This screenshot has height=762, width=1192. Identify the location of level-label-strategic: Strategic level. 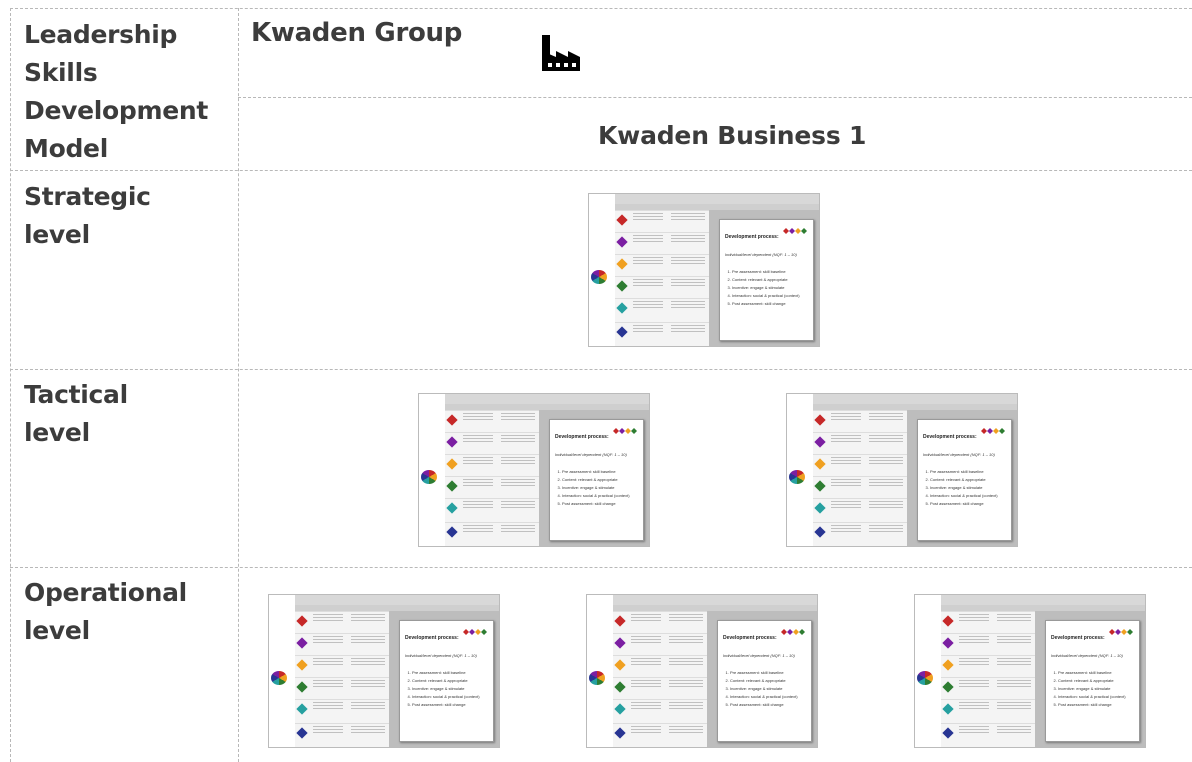
(87, 215).